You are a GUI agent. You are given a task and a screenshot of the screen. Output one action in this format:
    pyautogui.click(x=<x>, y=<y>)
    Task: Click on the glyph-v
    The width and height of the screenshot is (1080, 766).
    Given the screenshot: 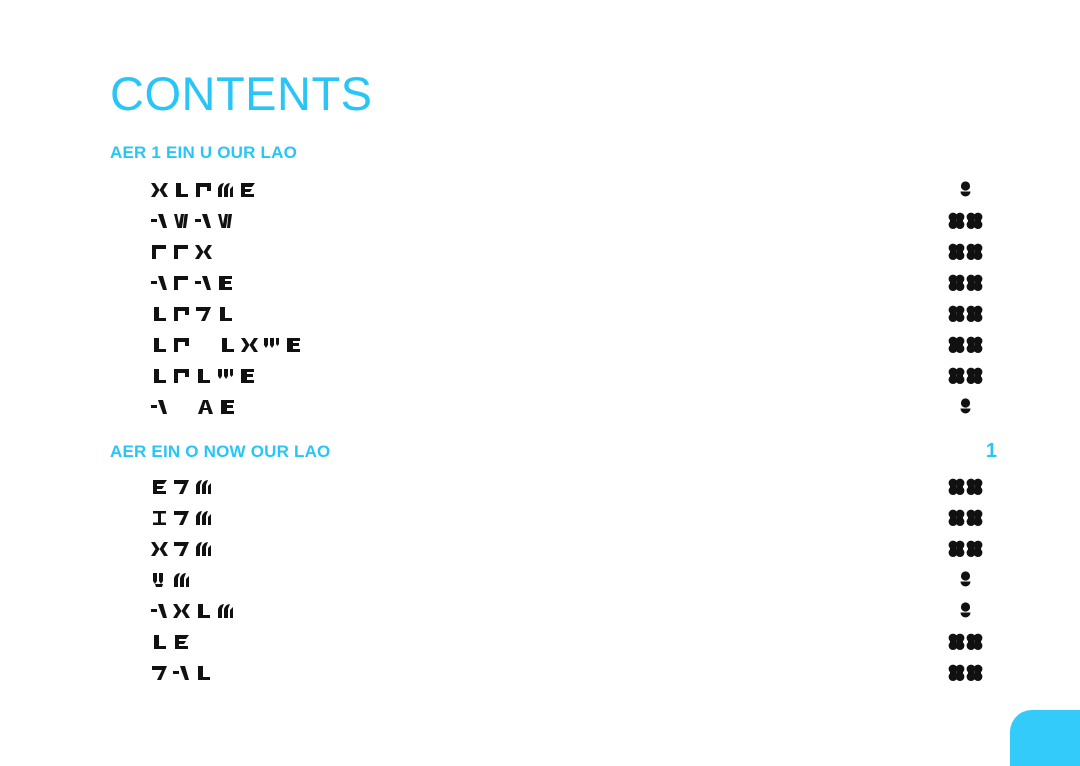 What is the action you would take?
    pyautogui.click(x=159, y=580)
    